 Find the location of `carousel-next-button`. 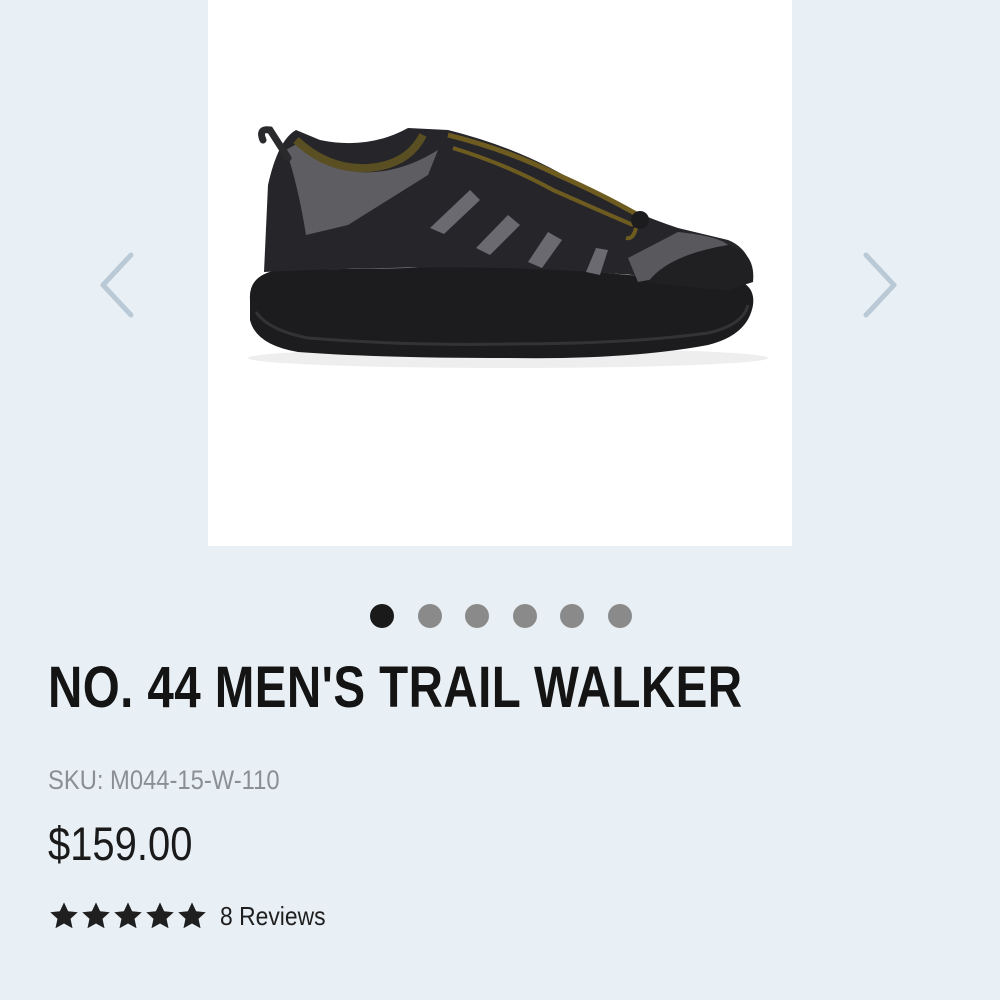

carousel-next-button is located at coordinates (880, 285).